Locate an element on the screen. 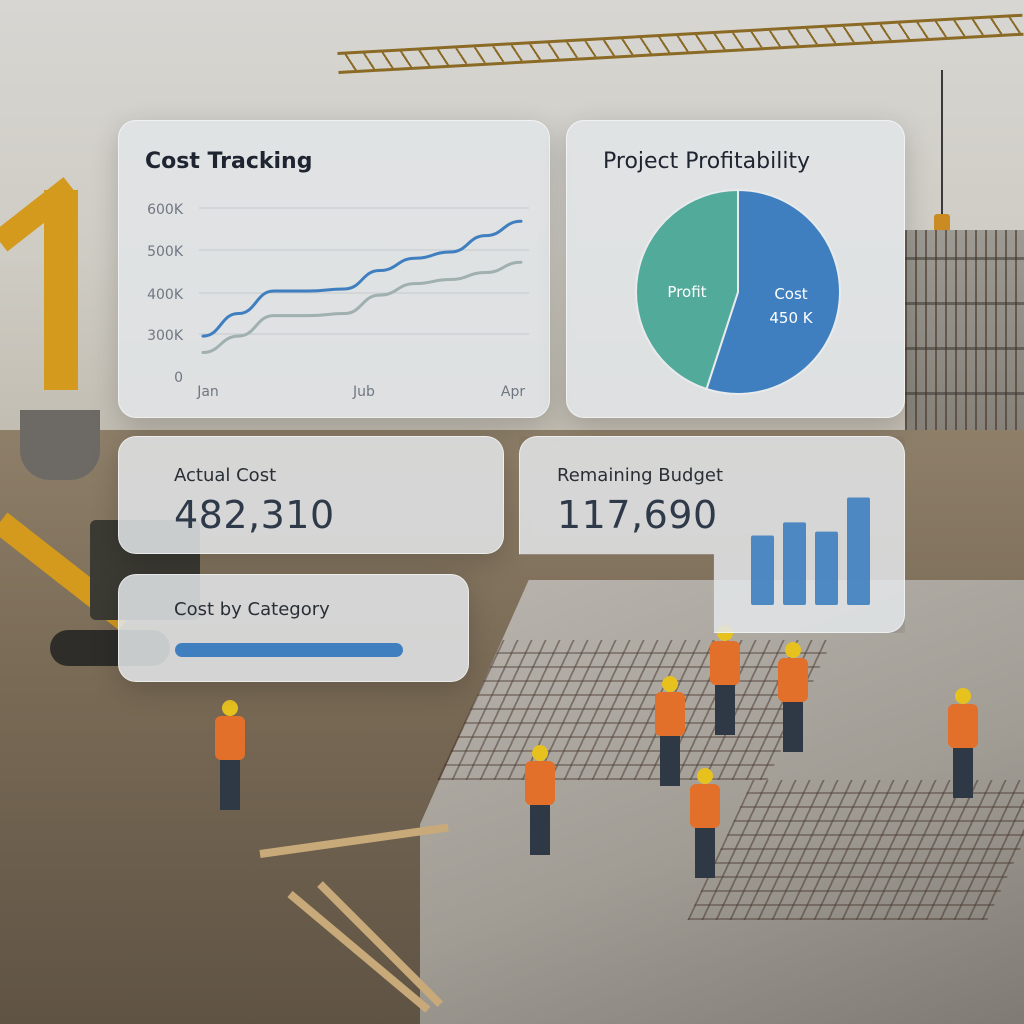 This screenshot has width=1024, height=1024. y-tick-label: 400K is located at coordinates (165, 295).